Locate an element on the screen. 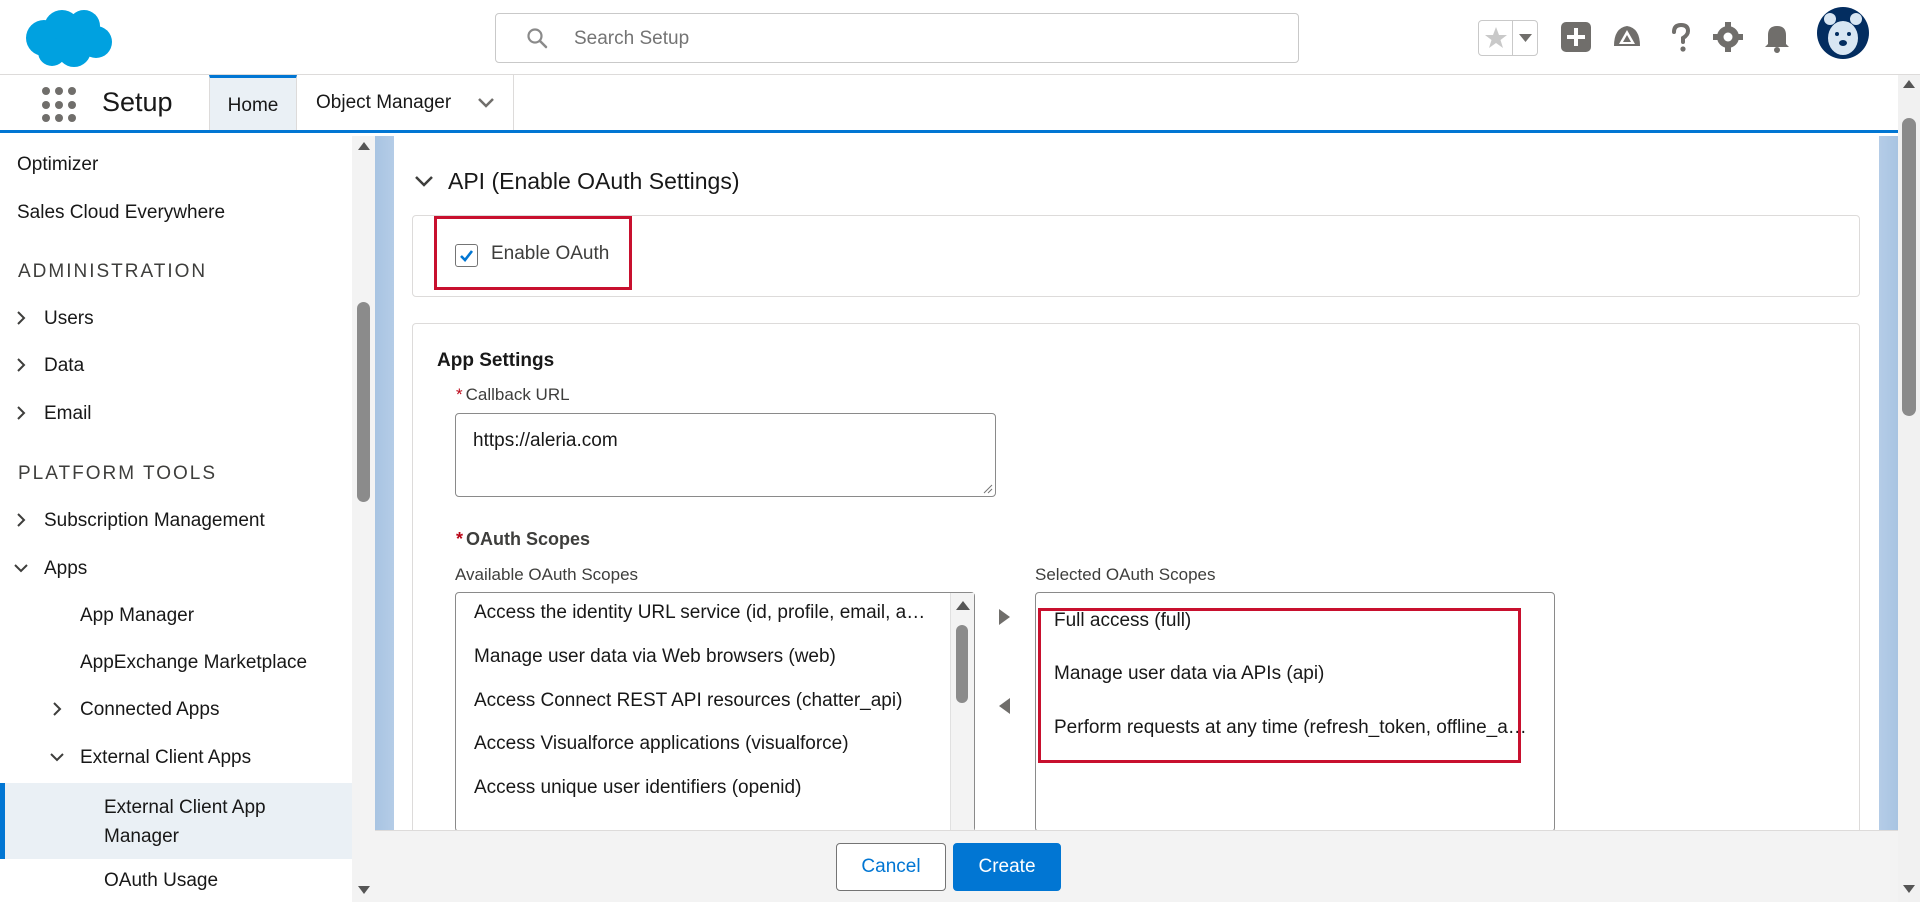 The width and height of the screenshot is (1920, 902). search-setup-input: Search Setup is located at coordinates (897, 38).